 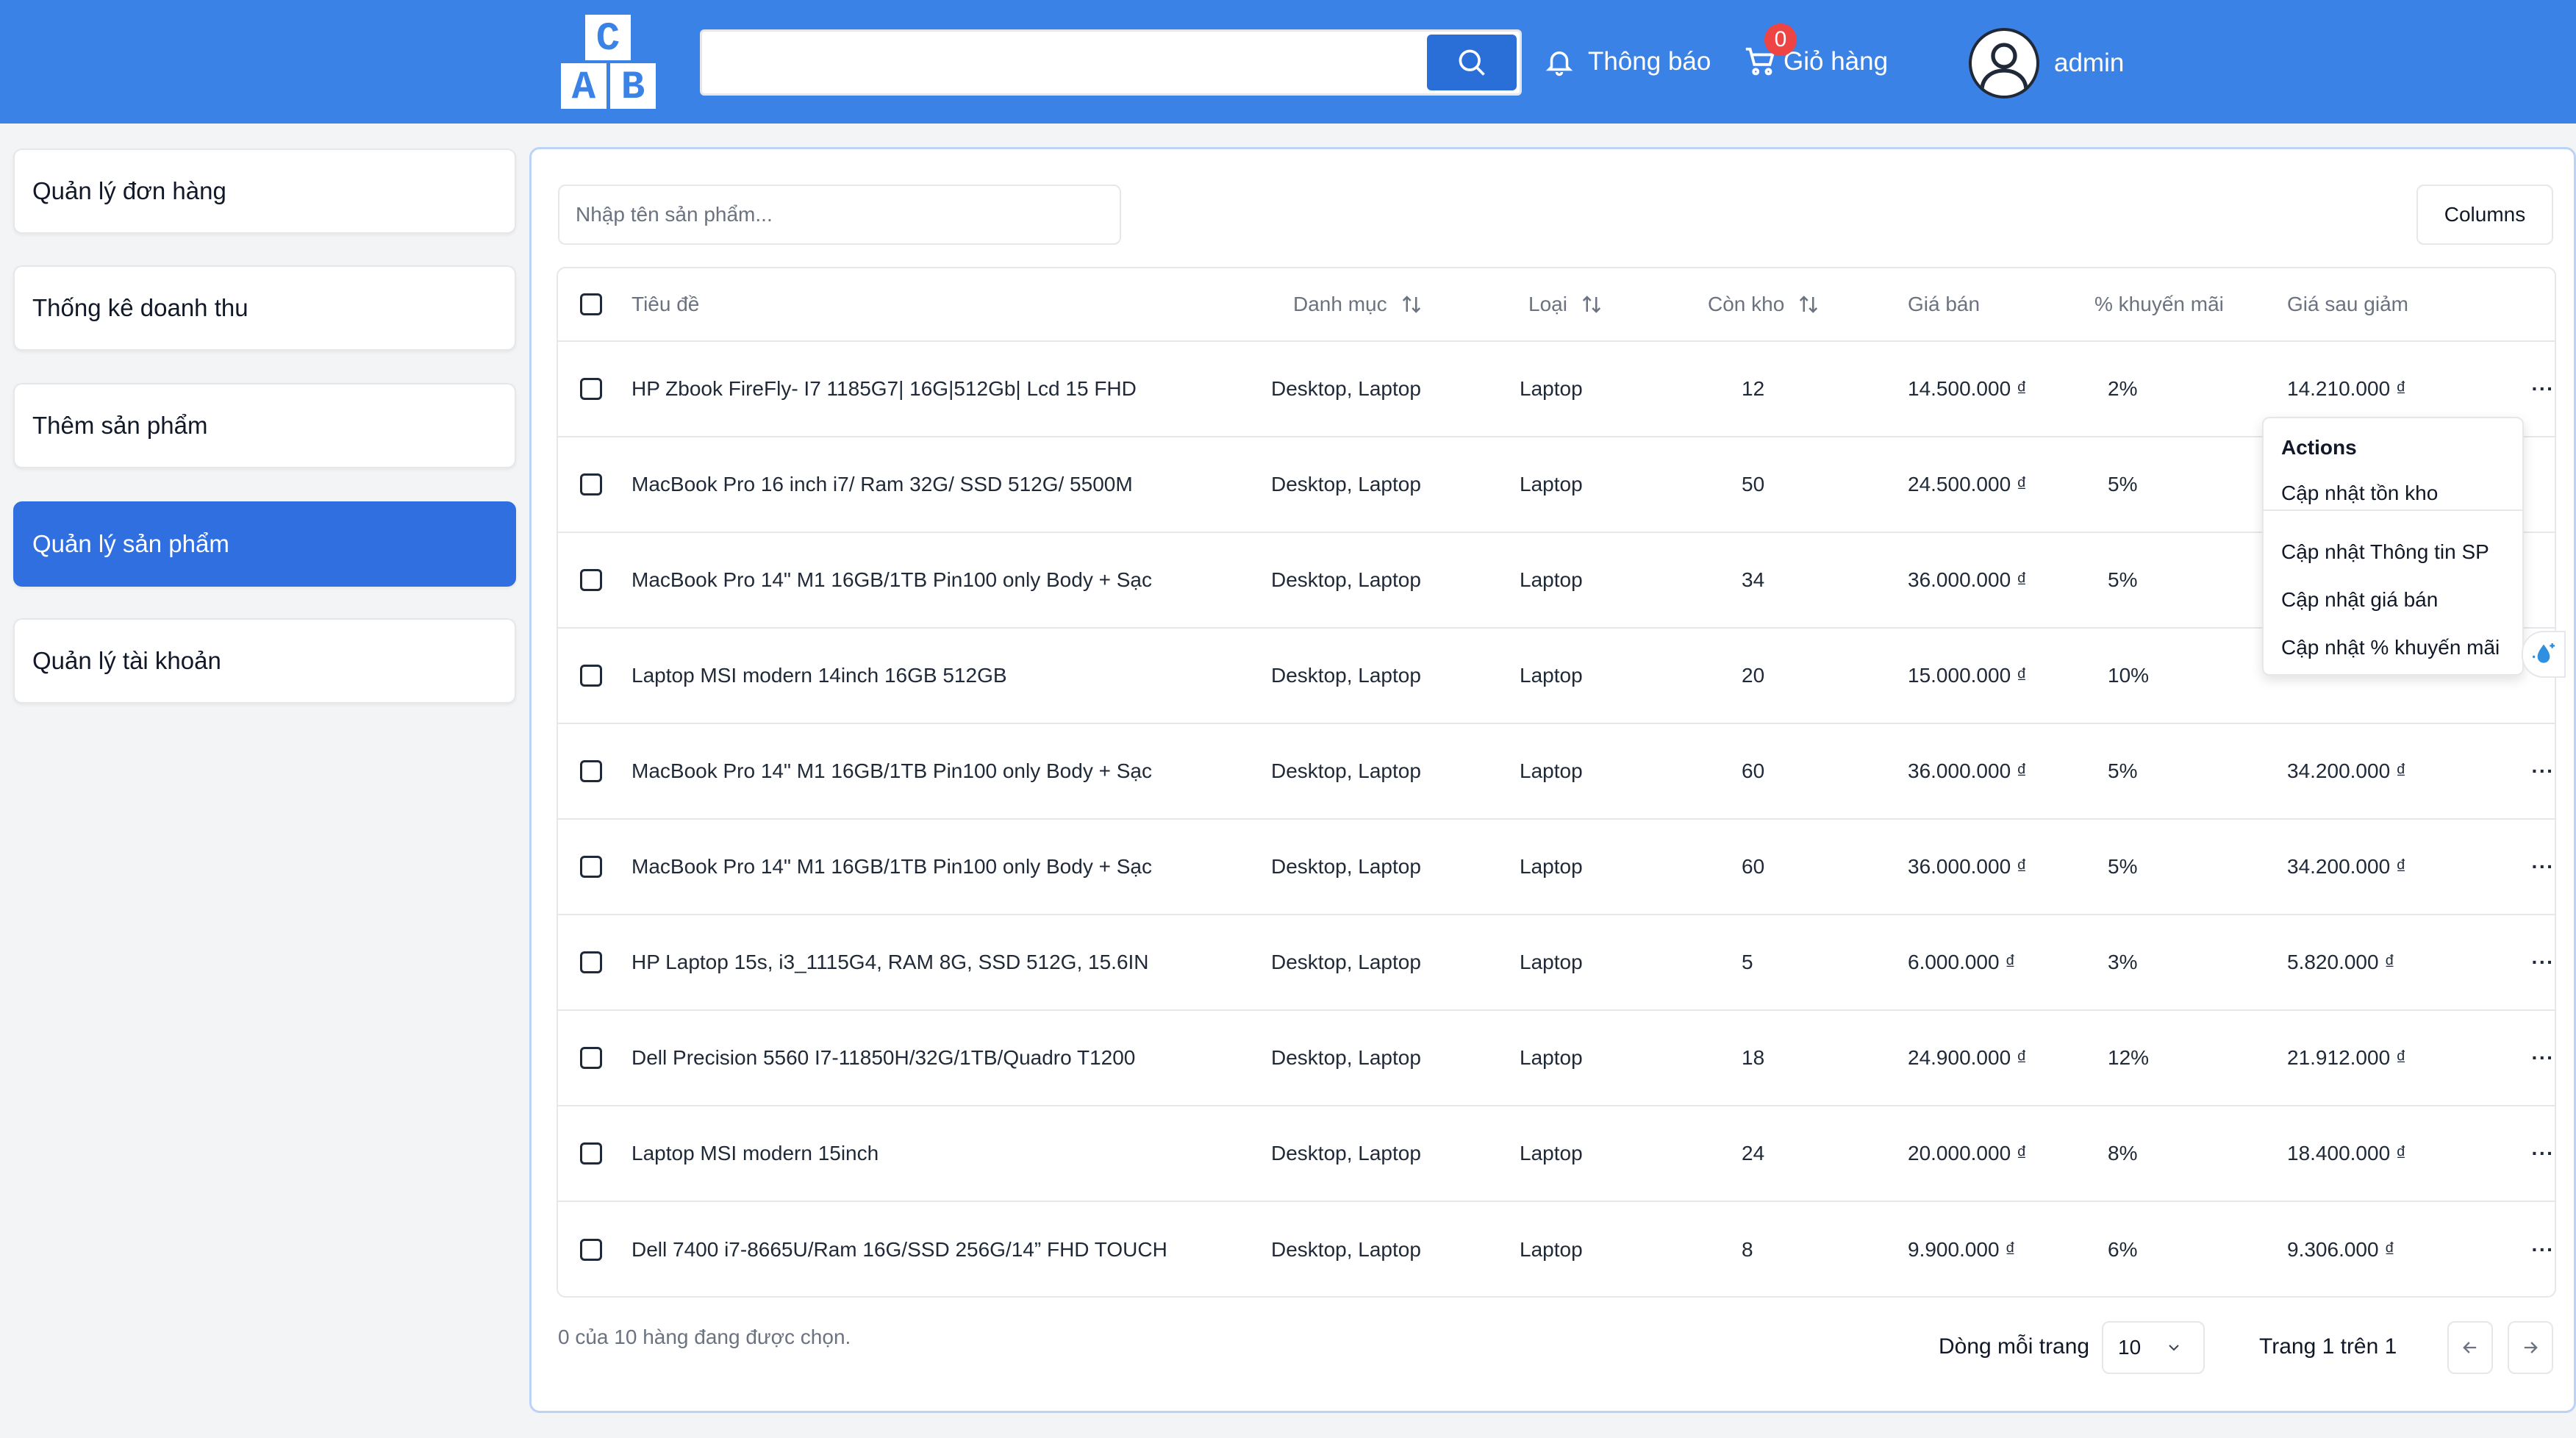 I want to click on cell-price: 24.900.000 ₫, so click(x=1968, y=1057).